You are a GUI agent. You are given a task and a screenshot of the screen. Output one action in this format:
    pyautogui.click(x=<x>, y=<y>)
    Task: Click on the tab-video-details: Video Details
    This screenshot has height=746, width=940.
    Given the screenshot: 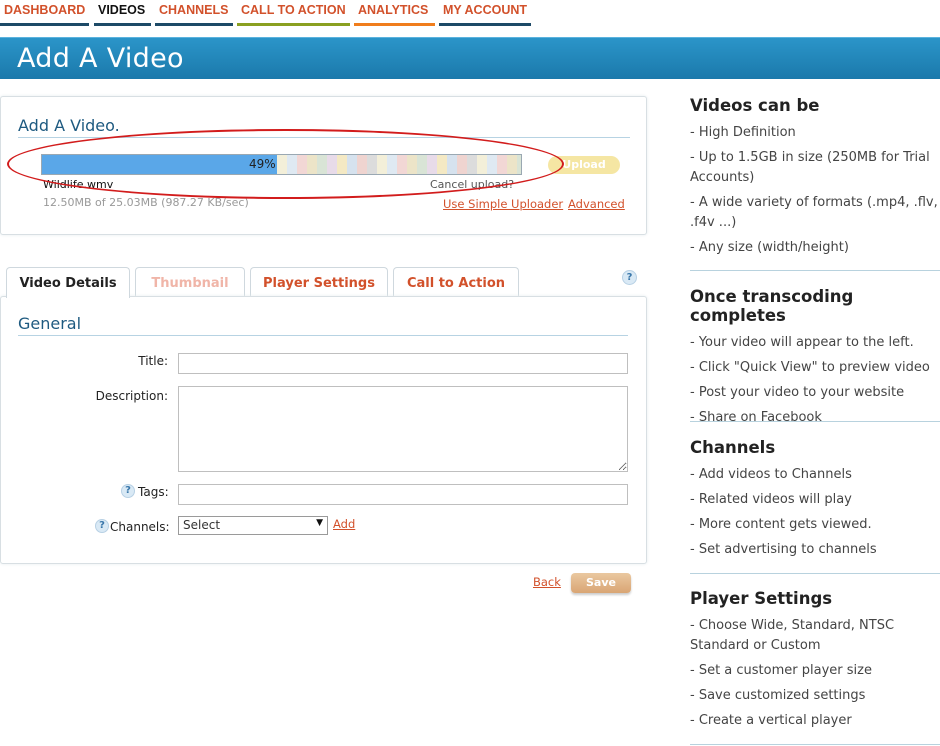 What is the action you would take?
    pyautogui.click(x=68, y=282)
    